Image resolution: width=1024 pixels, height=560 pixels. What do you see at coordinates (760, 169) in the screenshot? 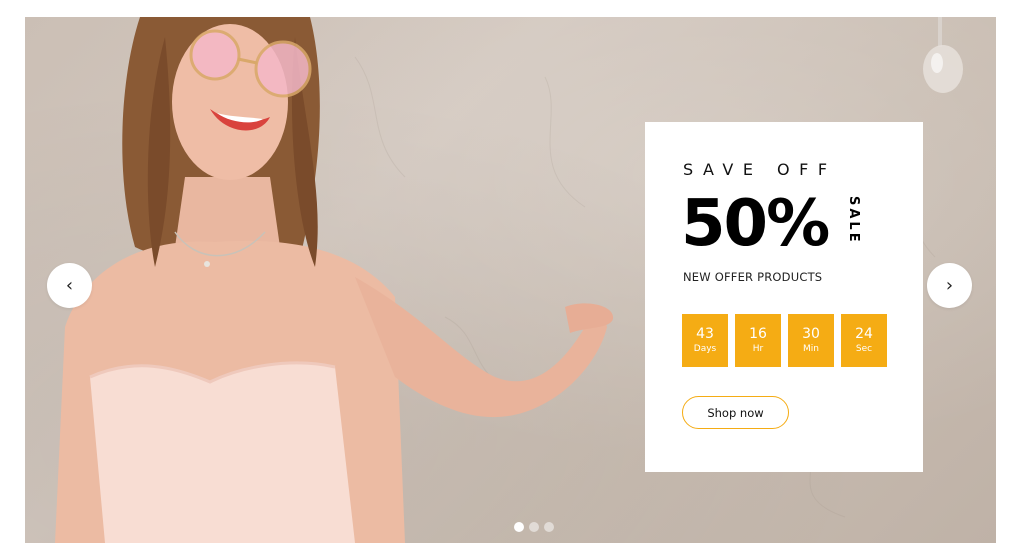
I see `promo-headline: SAVE OFF` at bounding box center [760, 169].